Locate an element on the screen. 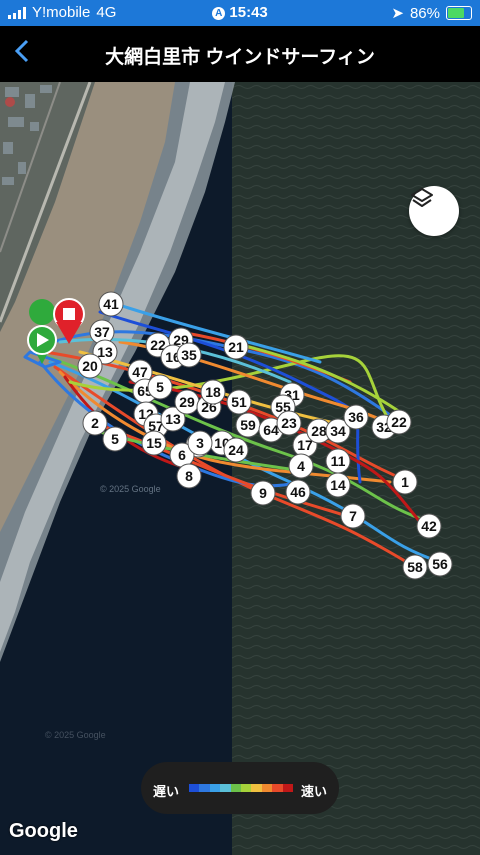  lap-marker-label: 6 is located at coordinates (182, 455).